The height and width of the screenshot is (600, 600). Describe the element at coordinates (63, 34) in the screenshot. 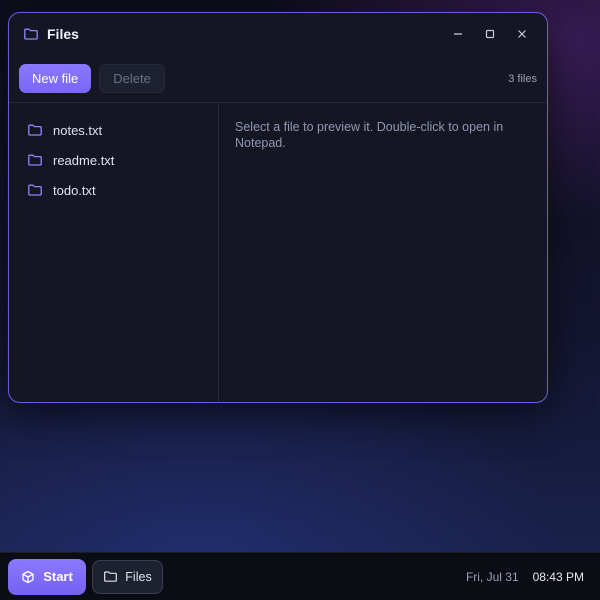

I see `window-title: Files` at that location.